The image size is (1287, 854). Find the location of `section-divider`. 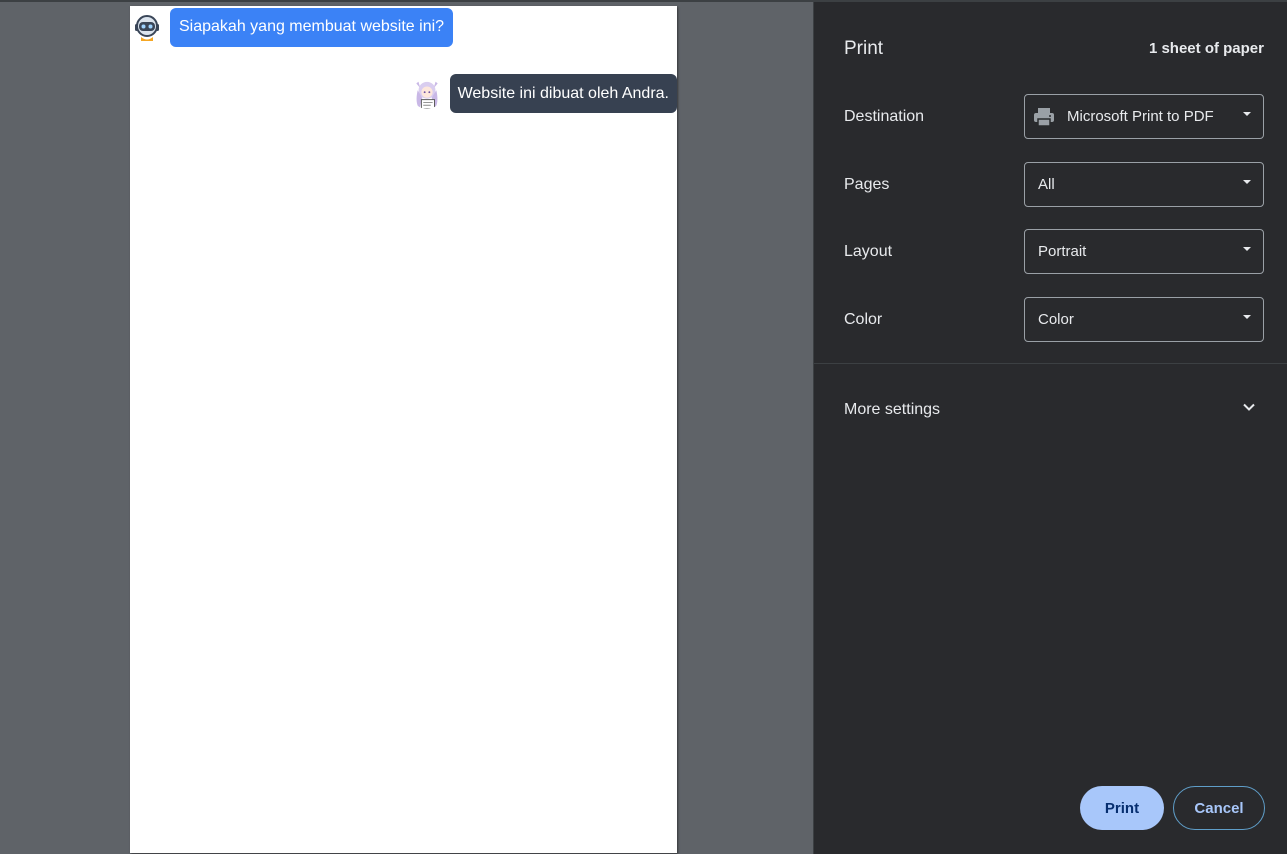

section-divider is located at coordinates (1050, 363).